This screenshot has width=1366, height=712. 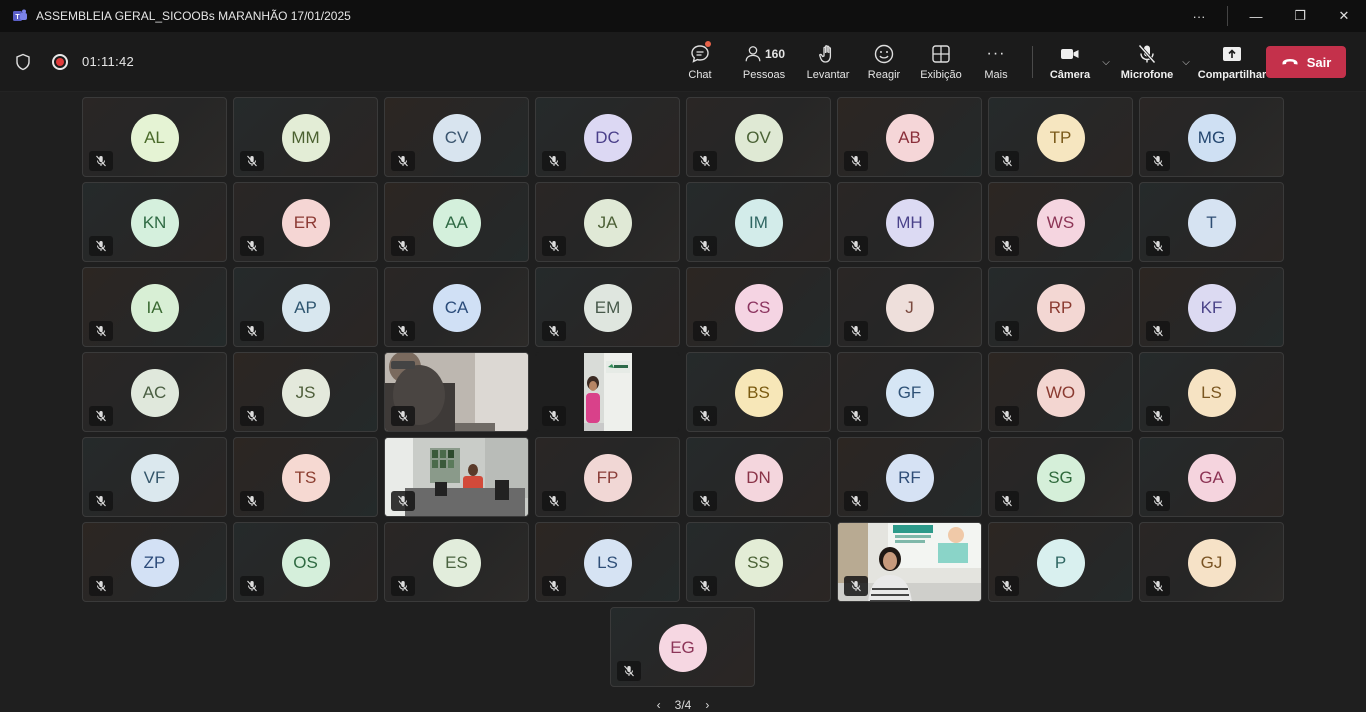 What do you see at coordinates (154, 222) in the screenshot?
I see `participant-tile: KN` at bounding box center [154, 222].